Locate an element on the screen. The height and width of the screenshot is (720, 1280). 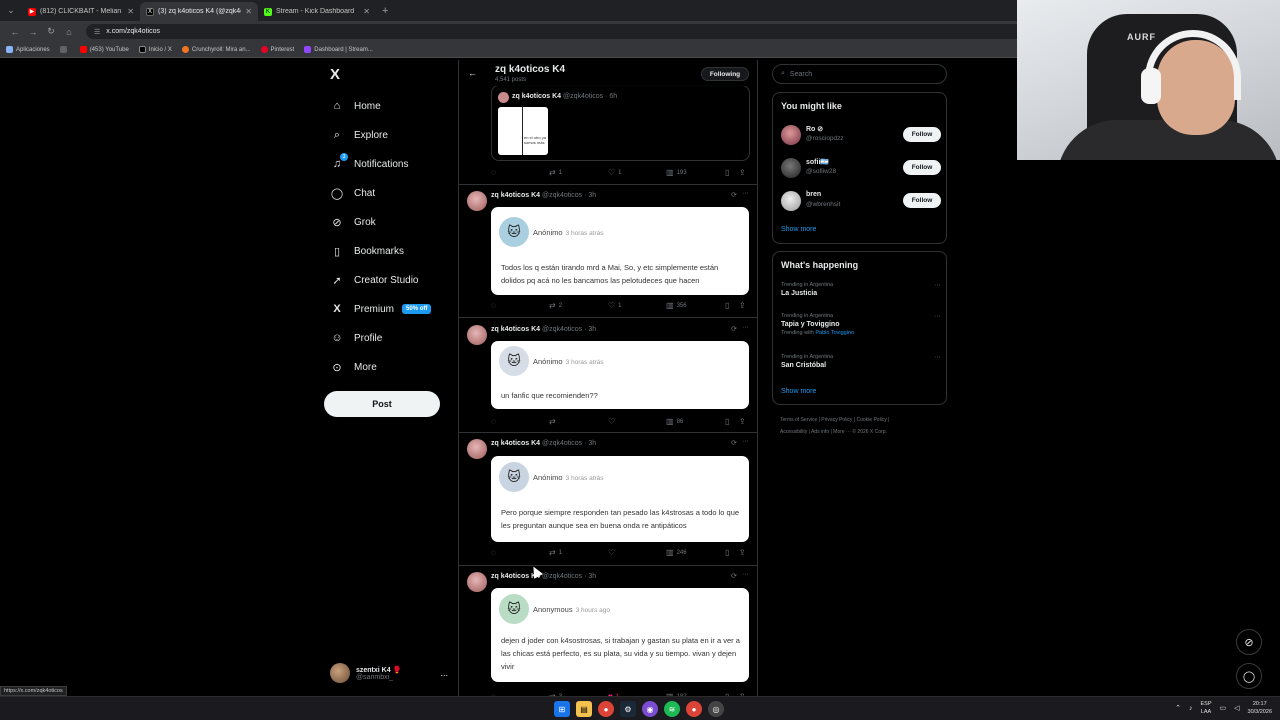
views-button: ▥ 246 is located at coordinates (676, 552).